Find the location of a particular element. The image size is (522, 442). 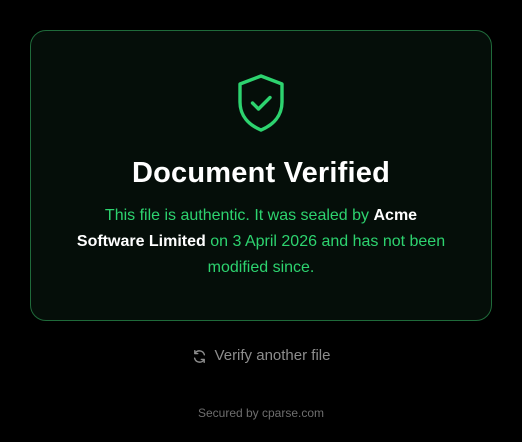

footer-secured-by: Secured by cparse.com is located at coordinates (261, 413).